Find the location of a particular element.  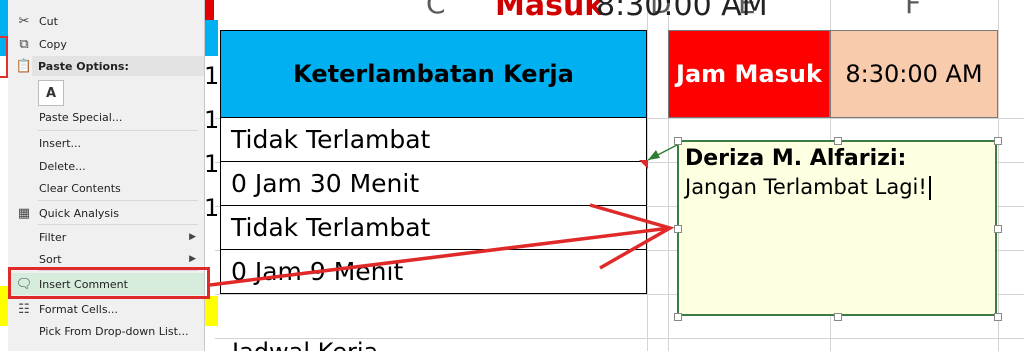

partial-bottom-text: Jadwal Kerja is located at coordinates (305, 344).